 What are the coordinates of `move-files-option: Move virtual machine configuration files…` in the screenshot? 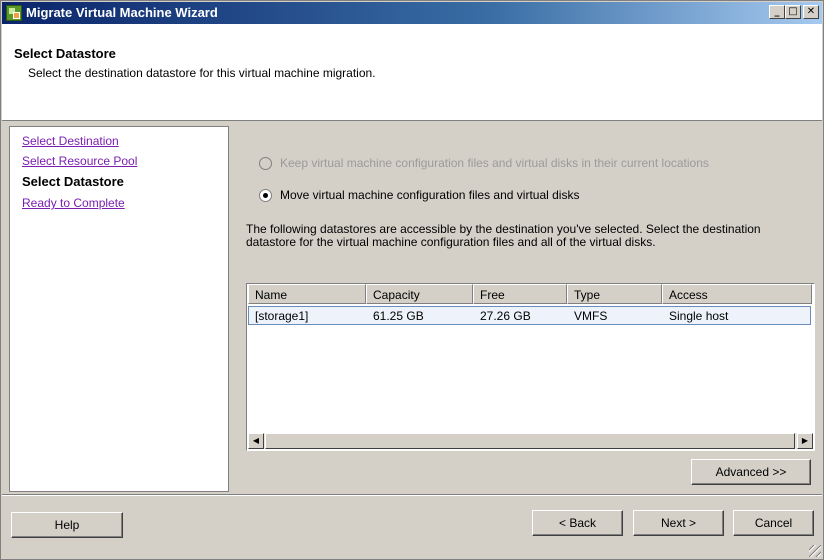 It's located at (419, 195).